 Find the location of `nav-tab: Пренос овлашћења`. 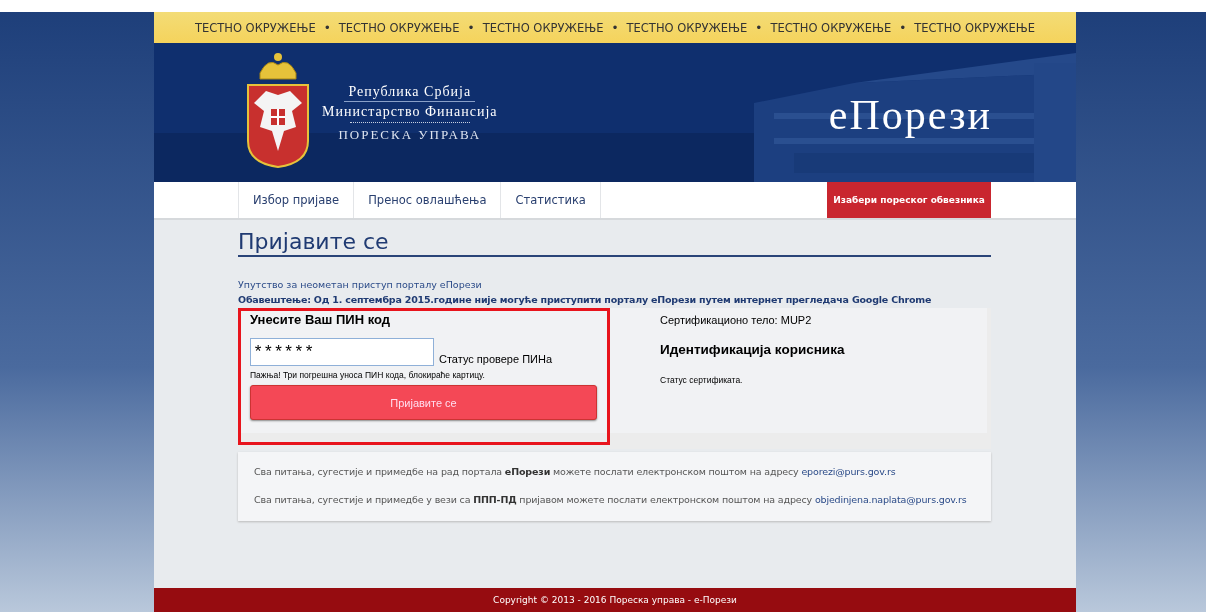

nav-tab: Пренос овлашћења is located at coordinates (428, 200).